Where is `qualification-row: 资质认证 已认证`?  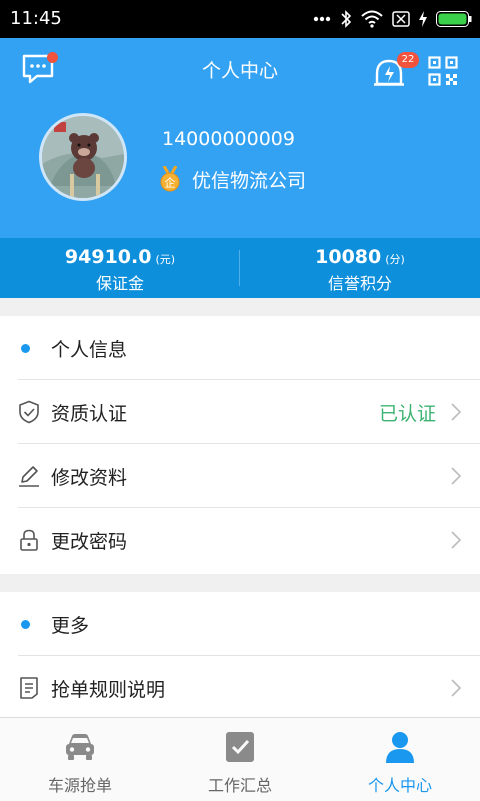 qualification-row: 资质认证 已认证 is located at coordinates (240, 412).